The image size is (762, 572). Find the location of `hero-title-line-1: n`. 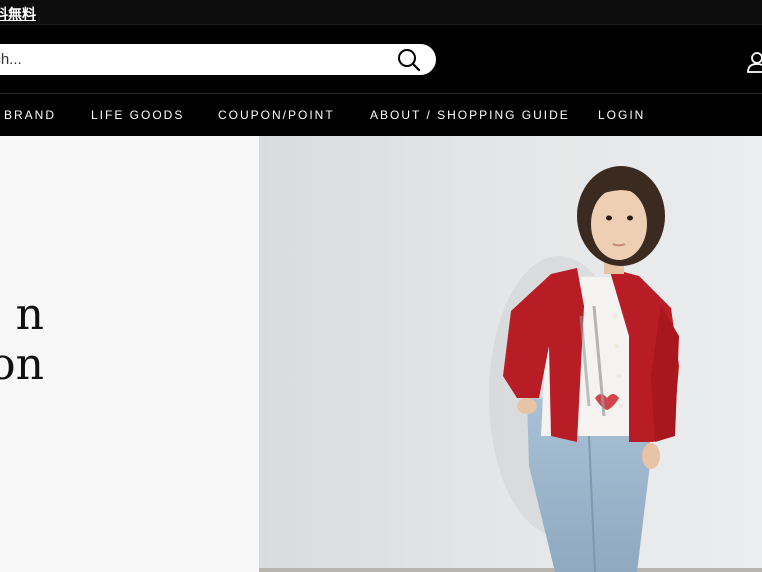

hero-title-line-1: n is located at coordinates (29, 314).